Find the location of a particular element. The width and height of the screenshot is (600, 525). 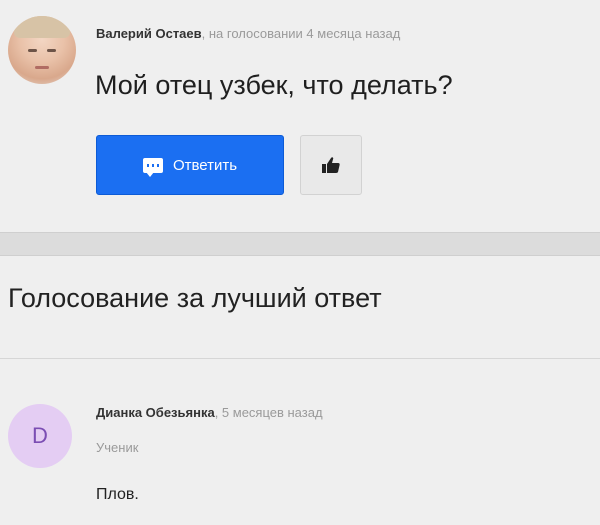

answer-meta: Дианка Обезьянка, 5 месяцев назад is located at coordinates (209, 412).